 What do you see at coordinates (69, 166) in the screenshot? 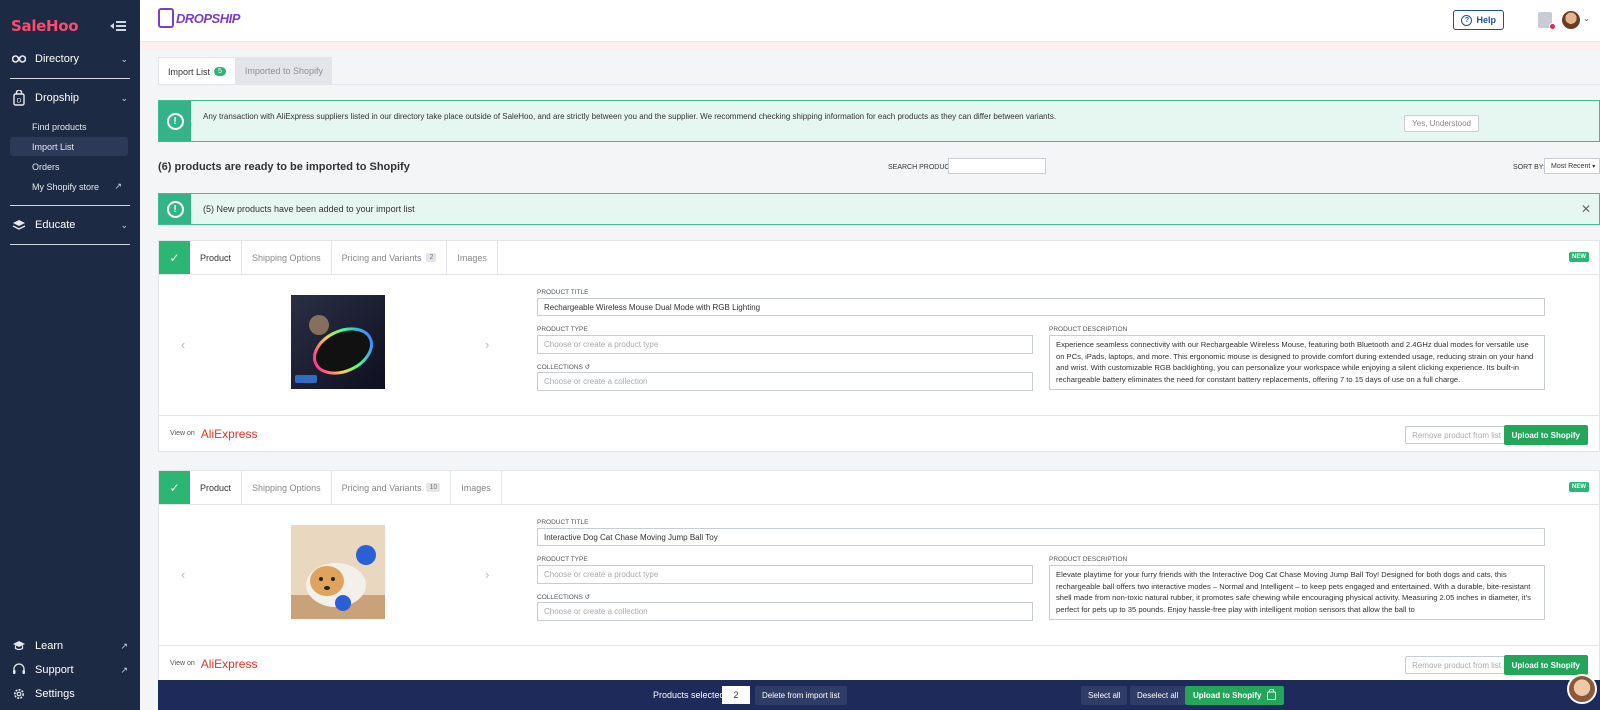
I see `nav-orders: Orders` at bounding box center [69, 166].